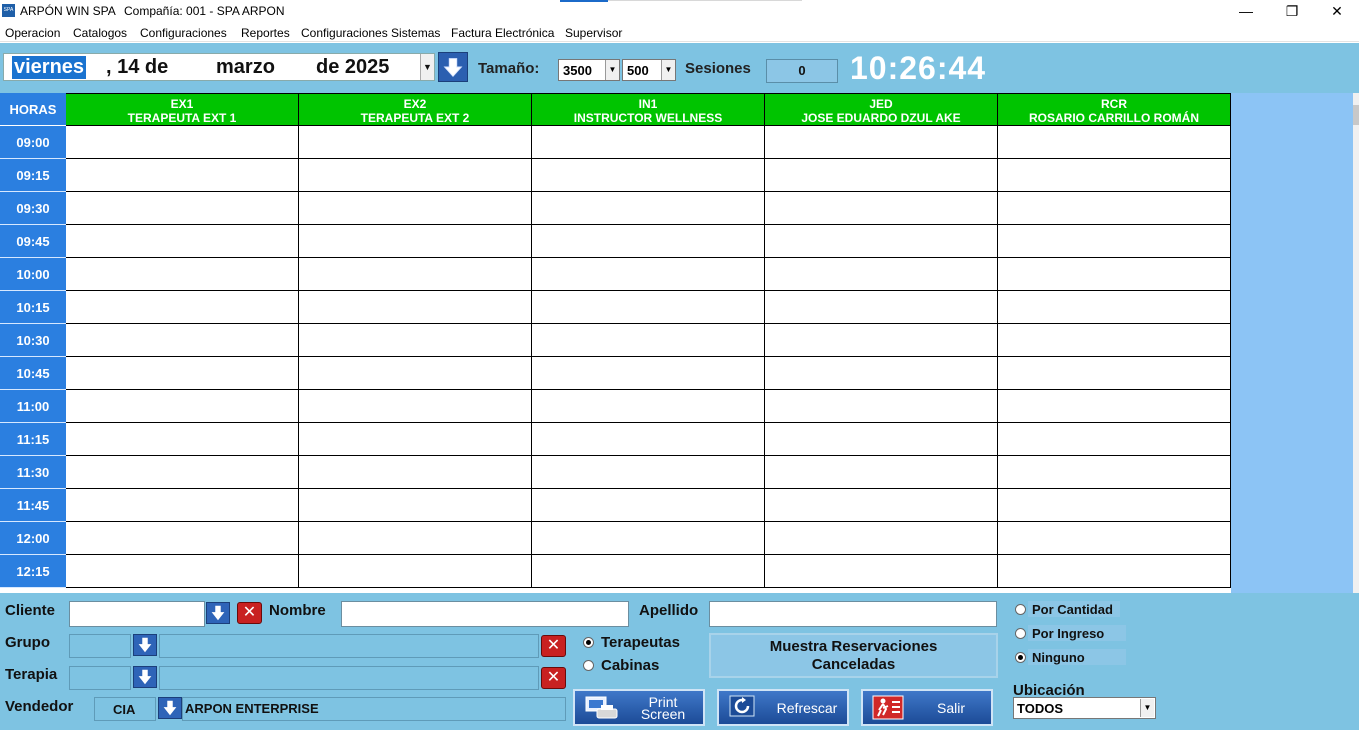 The image size is (1359, 730). What do you see at coordinates (1058, 657) in the screenshot?
I see `ninguno-label: Ninguno` at bounding box center [1058, 657].